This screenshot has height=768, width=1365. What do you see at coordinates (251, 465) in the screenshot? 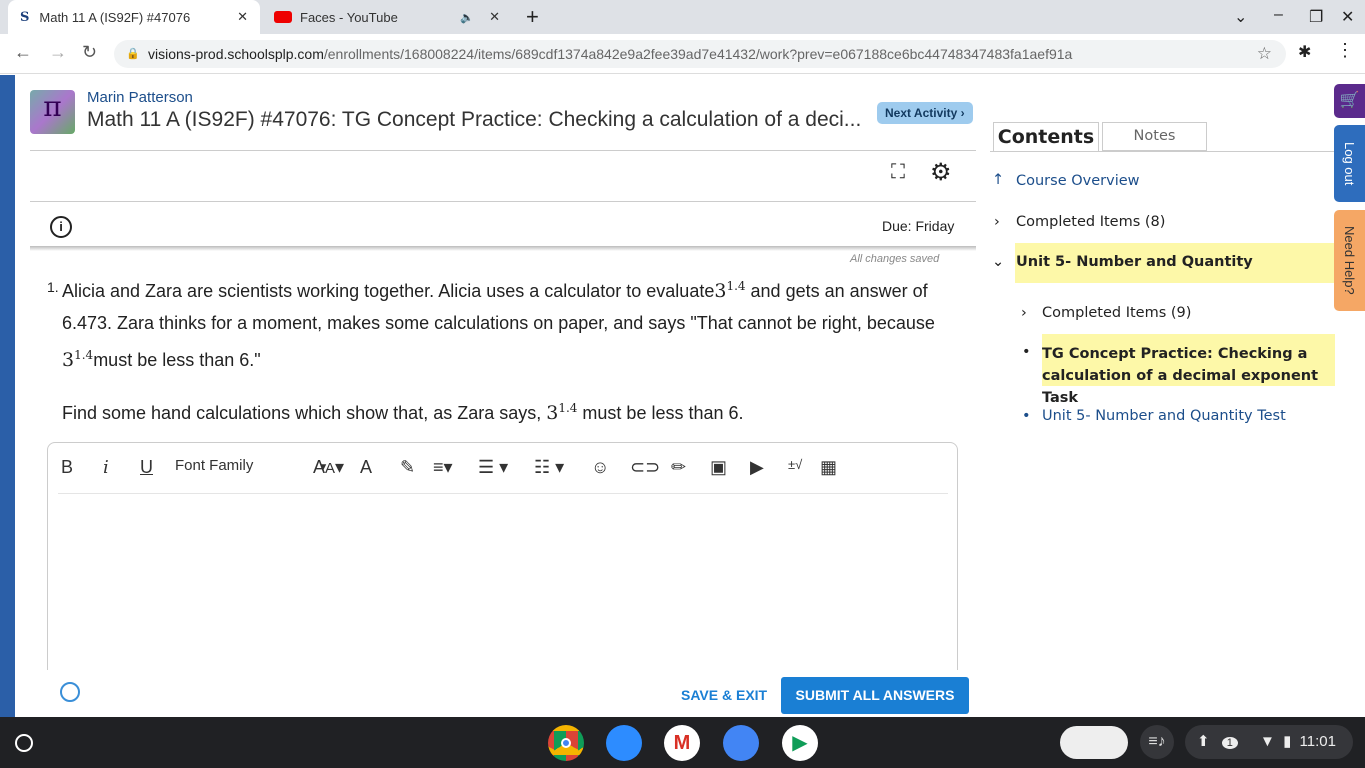
I see `font-family-select: Font Family ▼` at bounding box center [251, 465].